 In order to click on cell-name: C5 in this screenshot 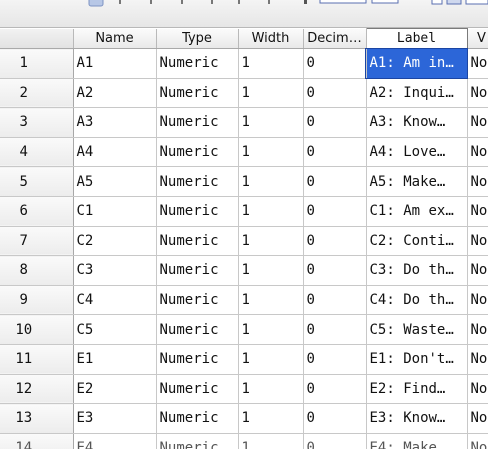, I will do `click(115, 329)`.